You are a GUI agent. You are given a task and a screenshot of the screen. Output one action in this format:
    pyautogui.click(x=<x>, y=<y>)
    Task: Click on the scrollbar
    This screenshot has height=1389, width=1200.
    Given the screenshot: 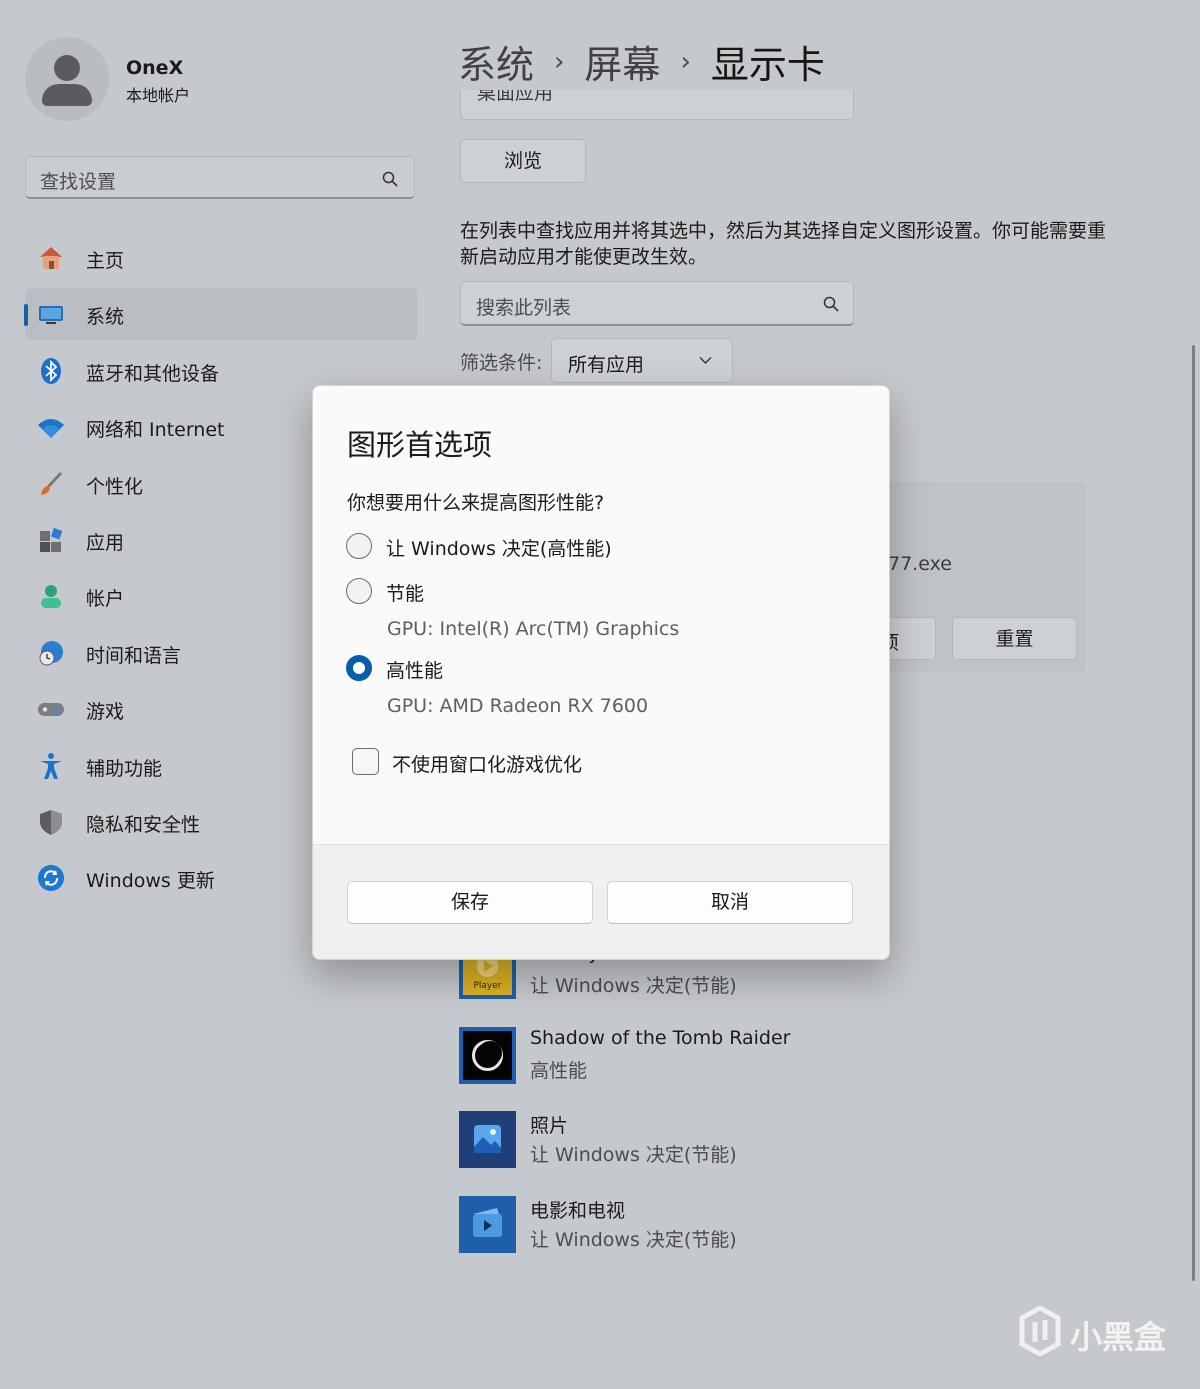 What is the action you would take?
    pyautogui.click(x=1193, y=813)
    